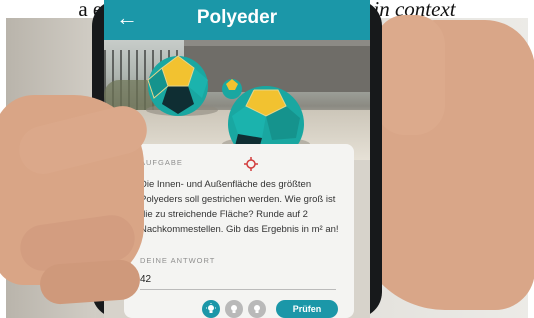 This screenshot has width=534, height=318. Describe the element at coordinates (161, 162) in the screenshot. I see `task-label: AUFGABE` at that location.